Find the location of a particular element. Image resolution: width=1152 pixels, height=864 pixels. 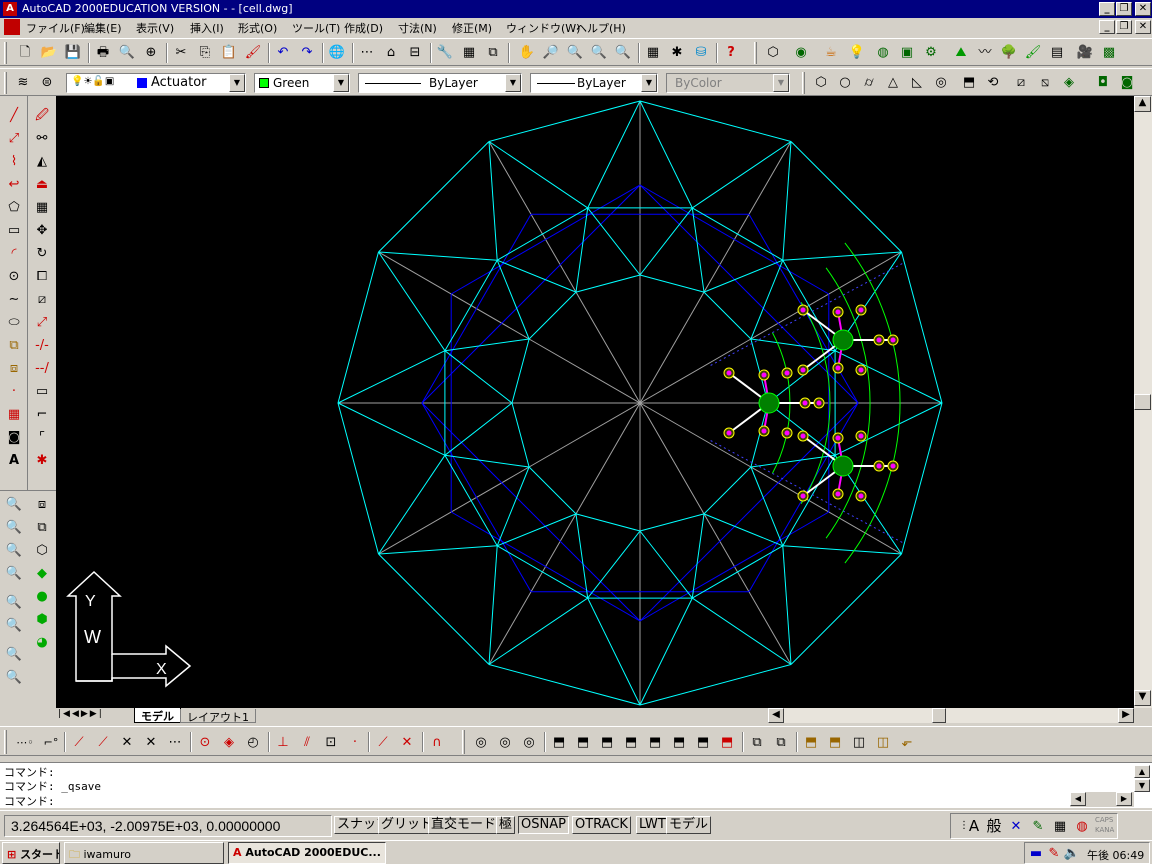

vertical-scrollbar: ▲ ▼ is located at coordinates (1143, 402).